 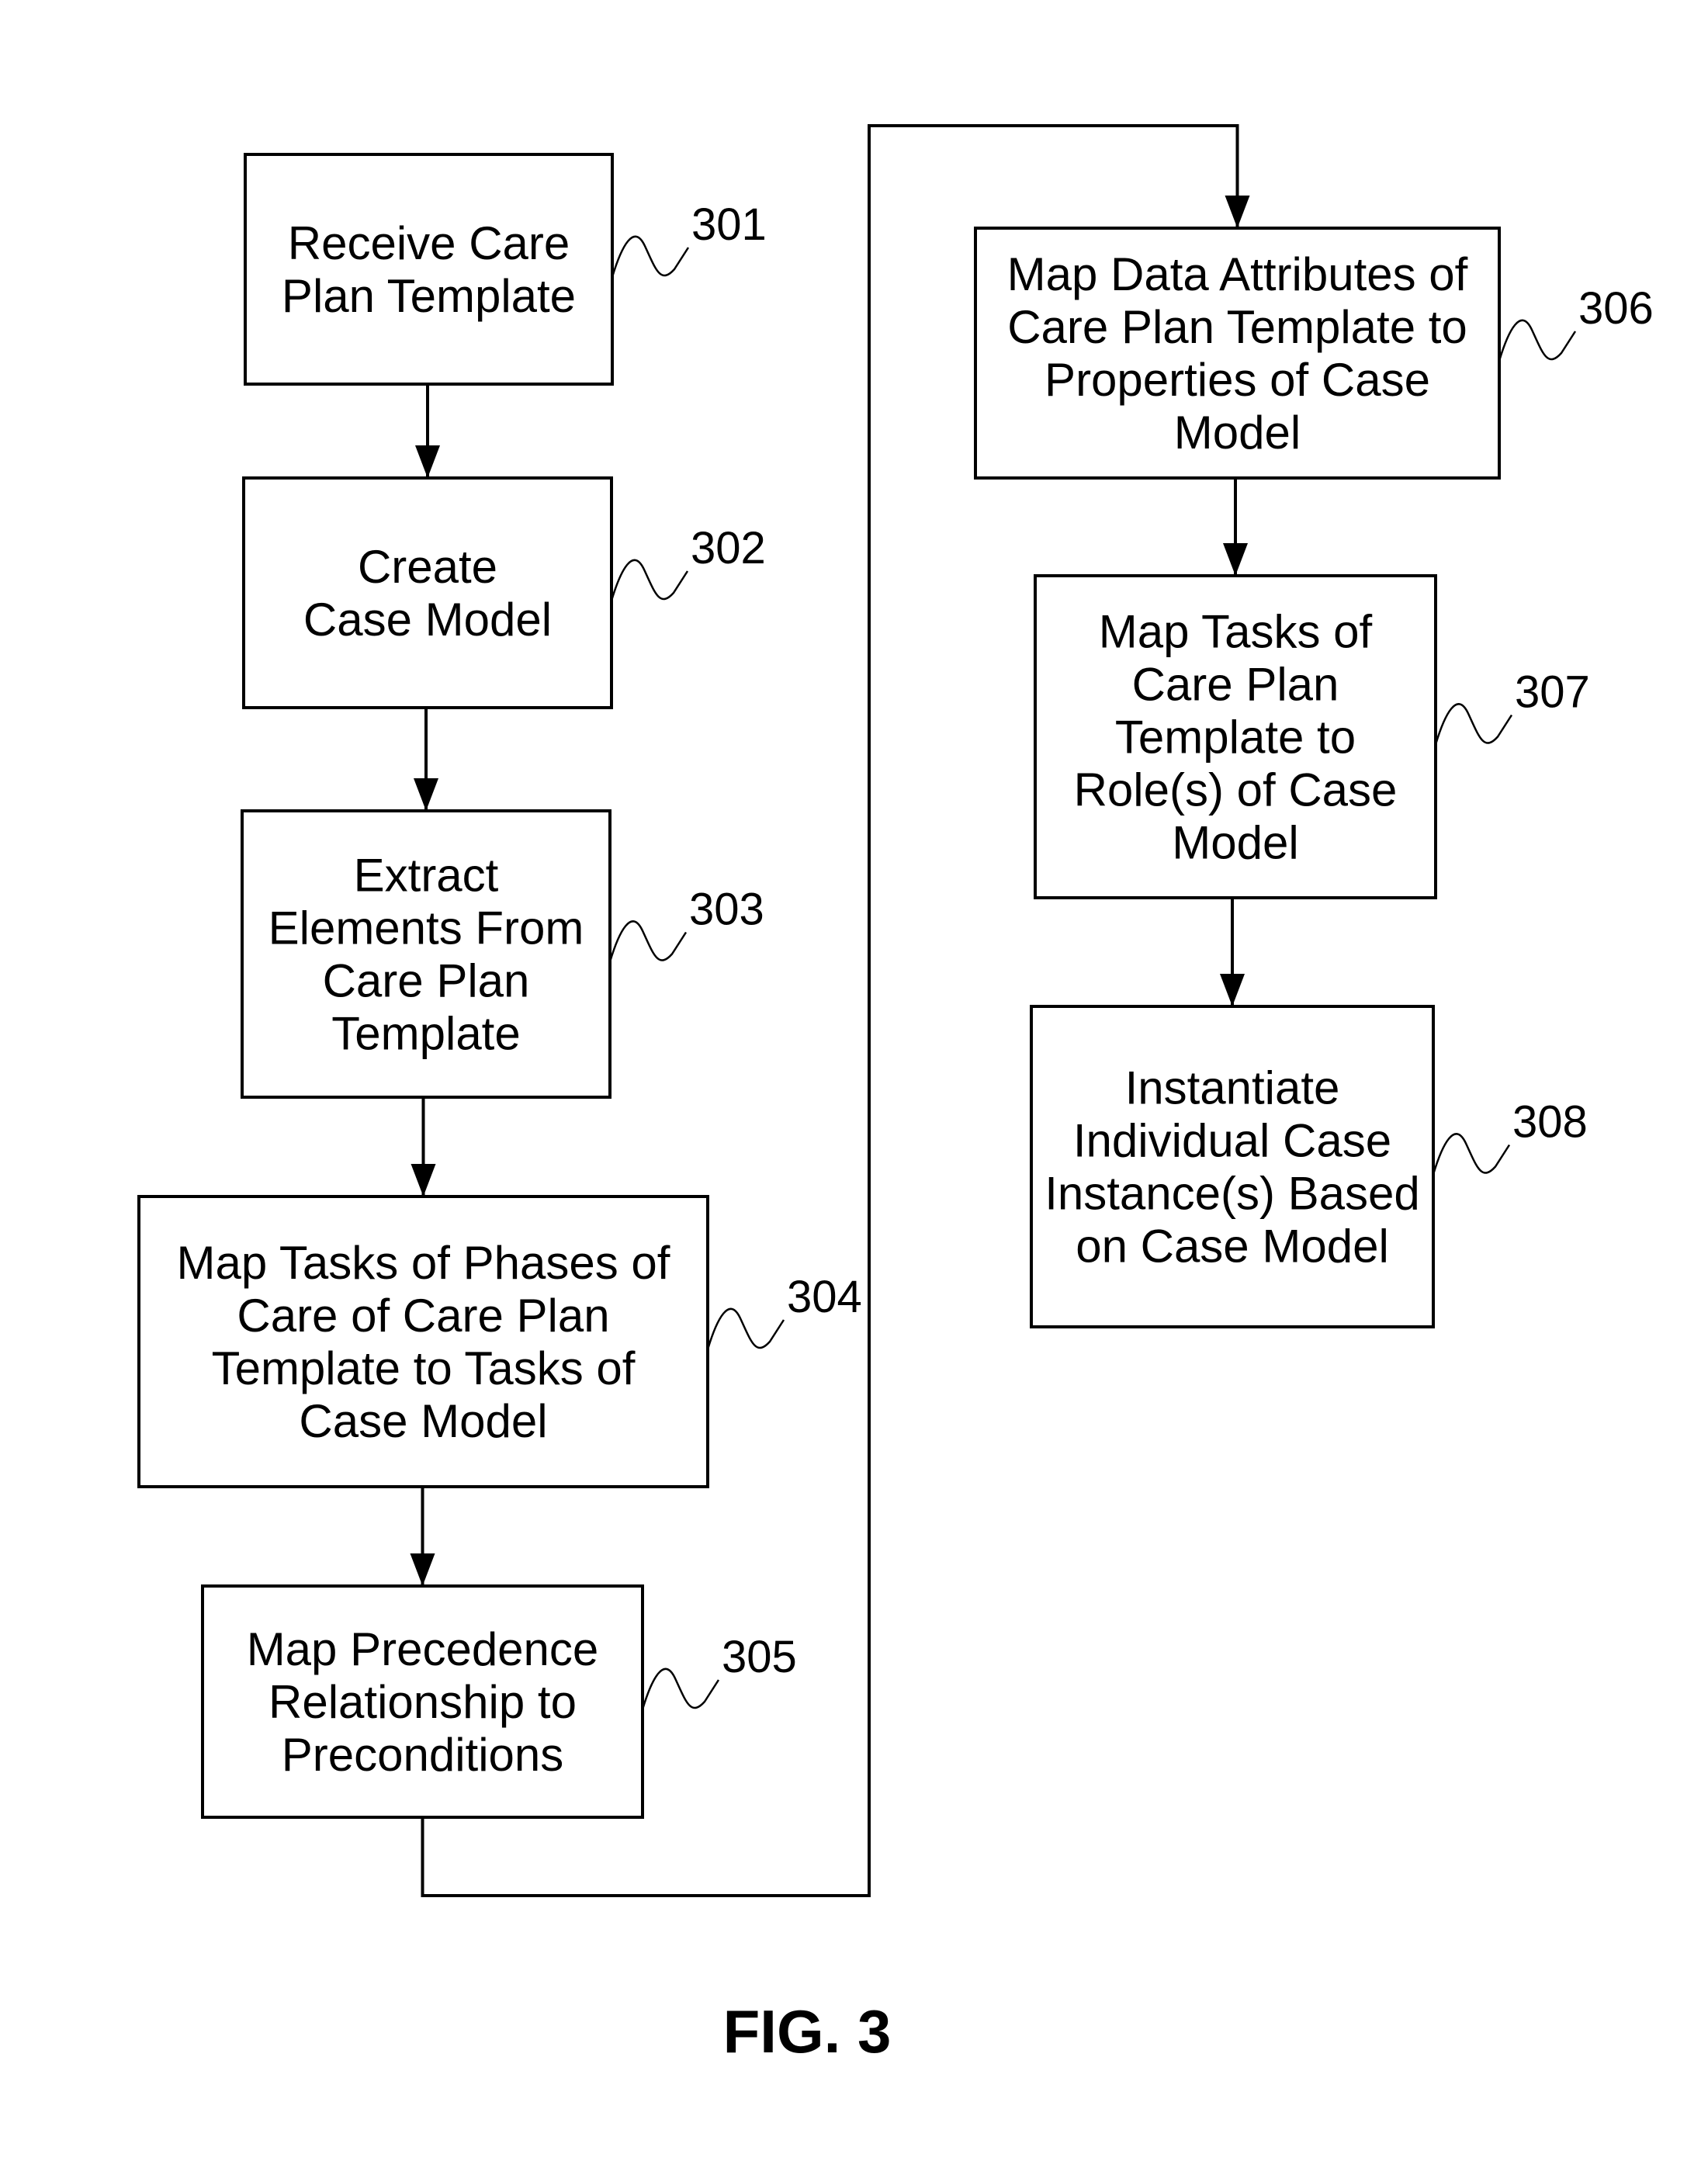 What do you see at coordinates (824, 1297) in the screenshot?
I see `reference-number: 304` at bounding box center [824, 1297].